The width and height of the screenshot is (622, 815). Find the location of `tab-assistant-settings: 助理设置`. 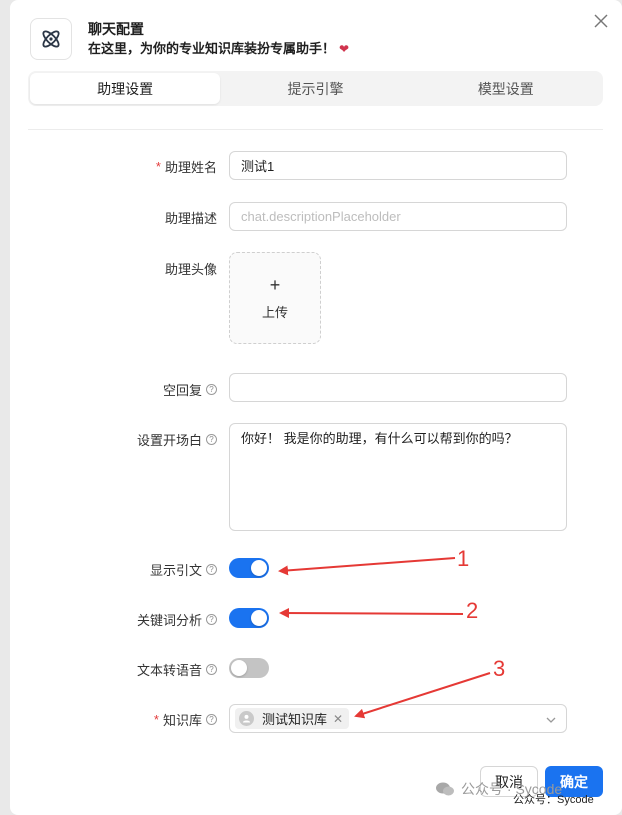

tab-assistant-settings: 助理设置 is located at coordinates (125, 88).